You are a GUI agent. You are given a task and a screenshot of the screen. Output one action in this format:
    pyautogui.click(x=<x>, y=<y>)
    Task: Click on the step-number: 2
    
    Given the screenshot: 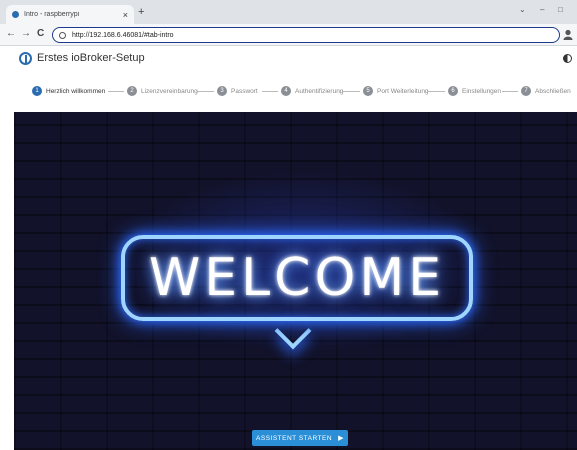 What is the action you would take?
    pyautogui.click(x=132, y=91)
    